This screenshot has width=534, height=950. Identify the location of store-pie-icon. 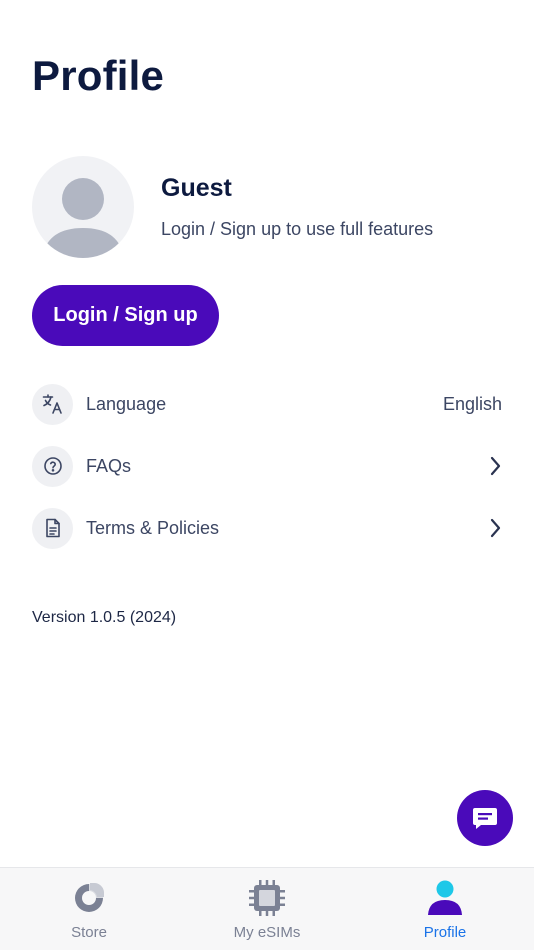
(89, 898).